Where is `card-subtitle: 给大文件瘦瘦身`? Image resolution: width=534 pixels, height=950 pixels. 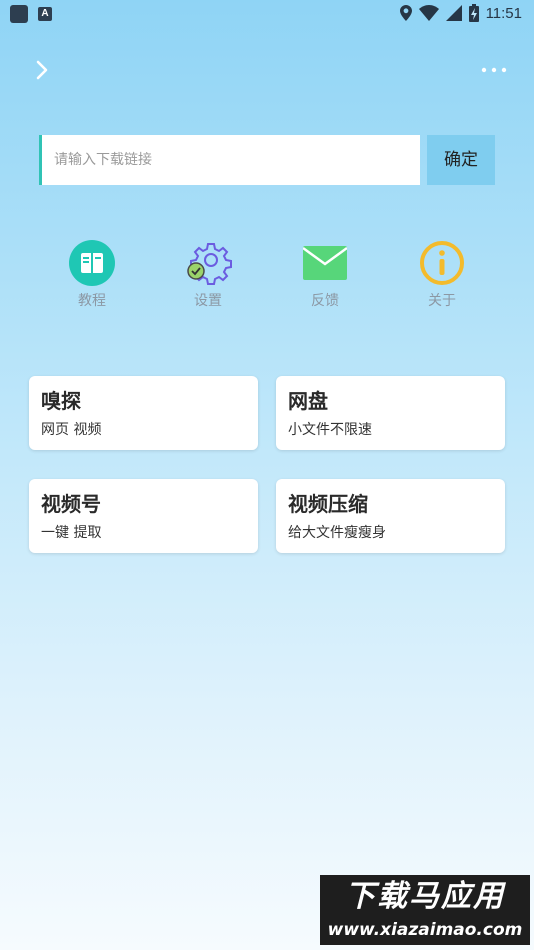 card-subtitle: 给大文件瘦瘦身 is located at coordinates (337, 533).